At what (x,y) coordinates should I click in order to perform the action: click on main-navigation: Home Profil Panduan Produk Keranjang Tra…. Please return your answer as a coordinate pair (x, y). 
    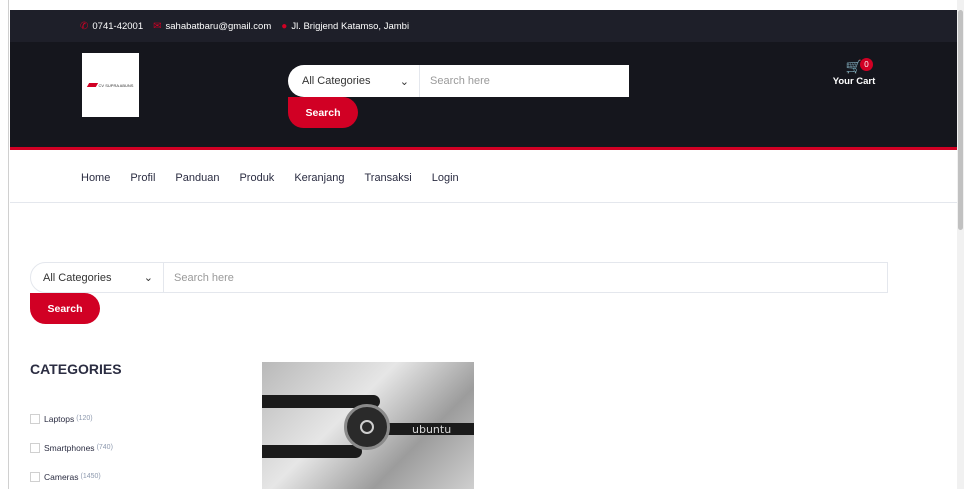
    Looking at the image, I should click on (483, 178).